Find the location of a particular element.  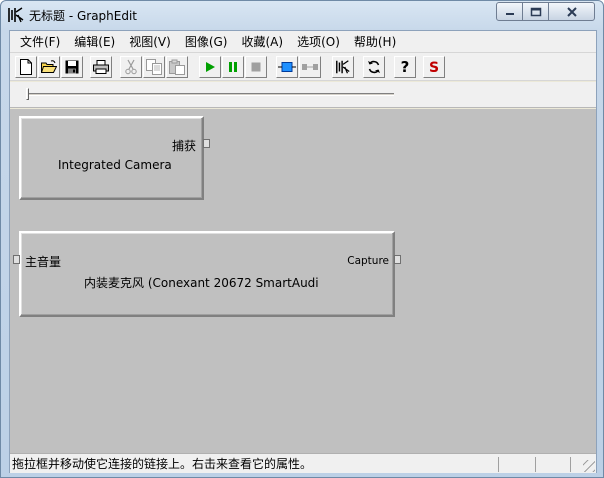

graphedit-button is located at coordinates (343, 67).